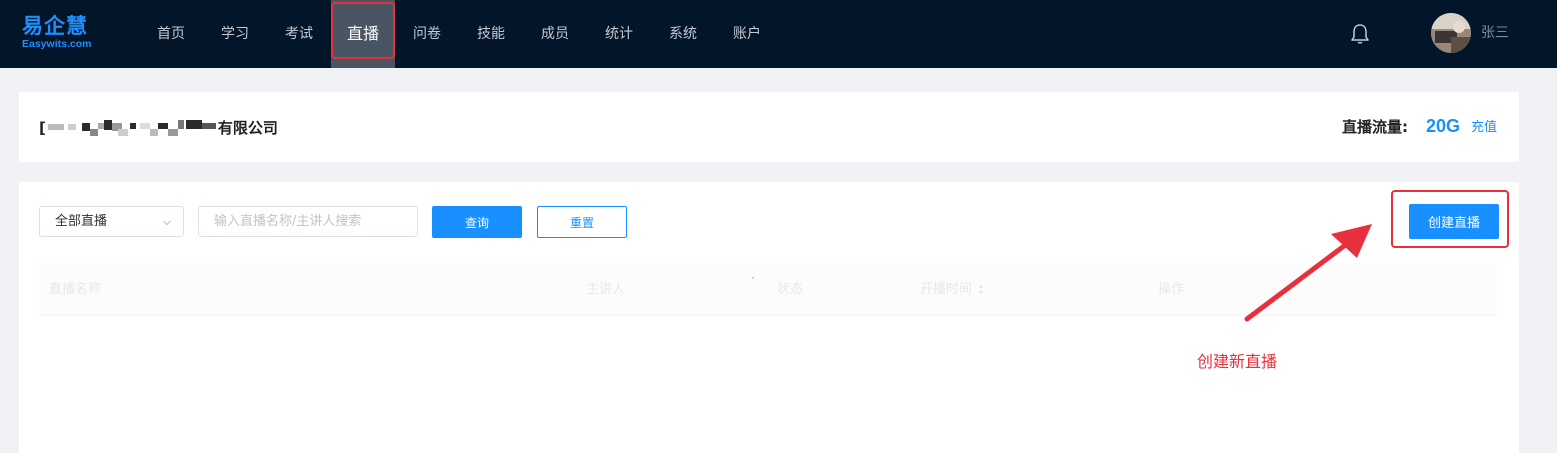 The height and width of the screenshot is (453, 1557). Describe the element at coordinates (1443, 126) in the screenshot. I see `live-traffic-value: 20G` at that location.